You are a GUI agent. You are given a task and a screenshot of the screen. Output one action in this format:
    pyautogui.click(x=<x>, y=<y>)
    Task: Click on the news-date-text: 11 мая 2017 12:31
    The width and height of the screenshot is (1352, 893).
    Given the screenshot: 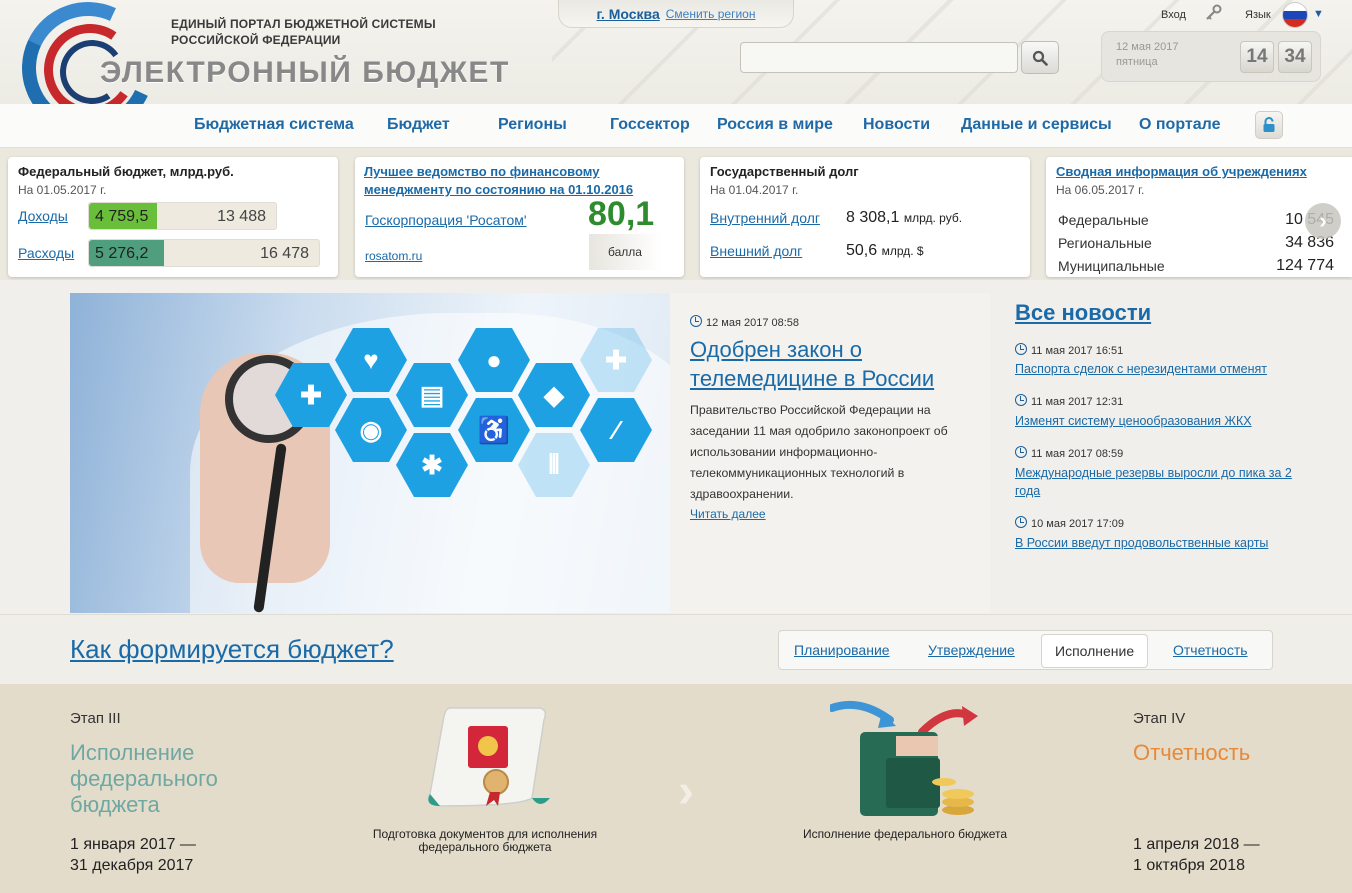 What is the action you would take?
    pyautogui.click(x=1077, y=402)
    